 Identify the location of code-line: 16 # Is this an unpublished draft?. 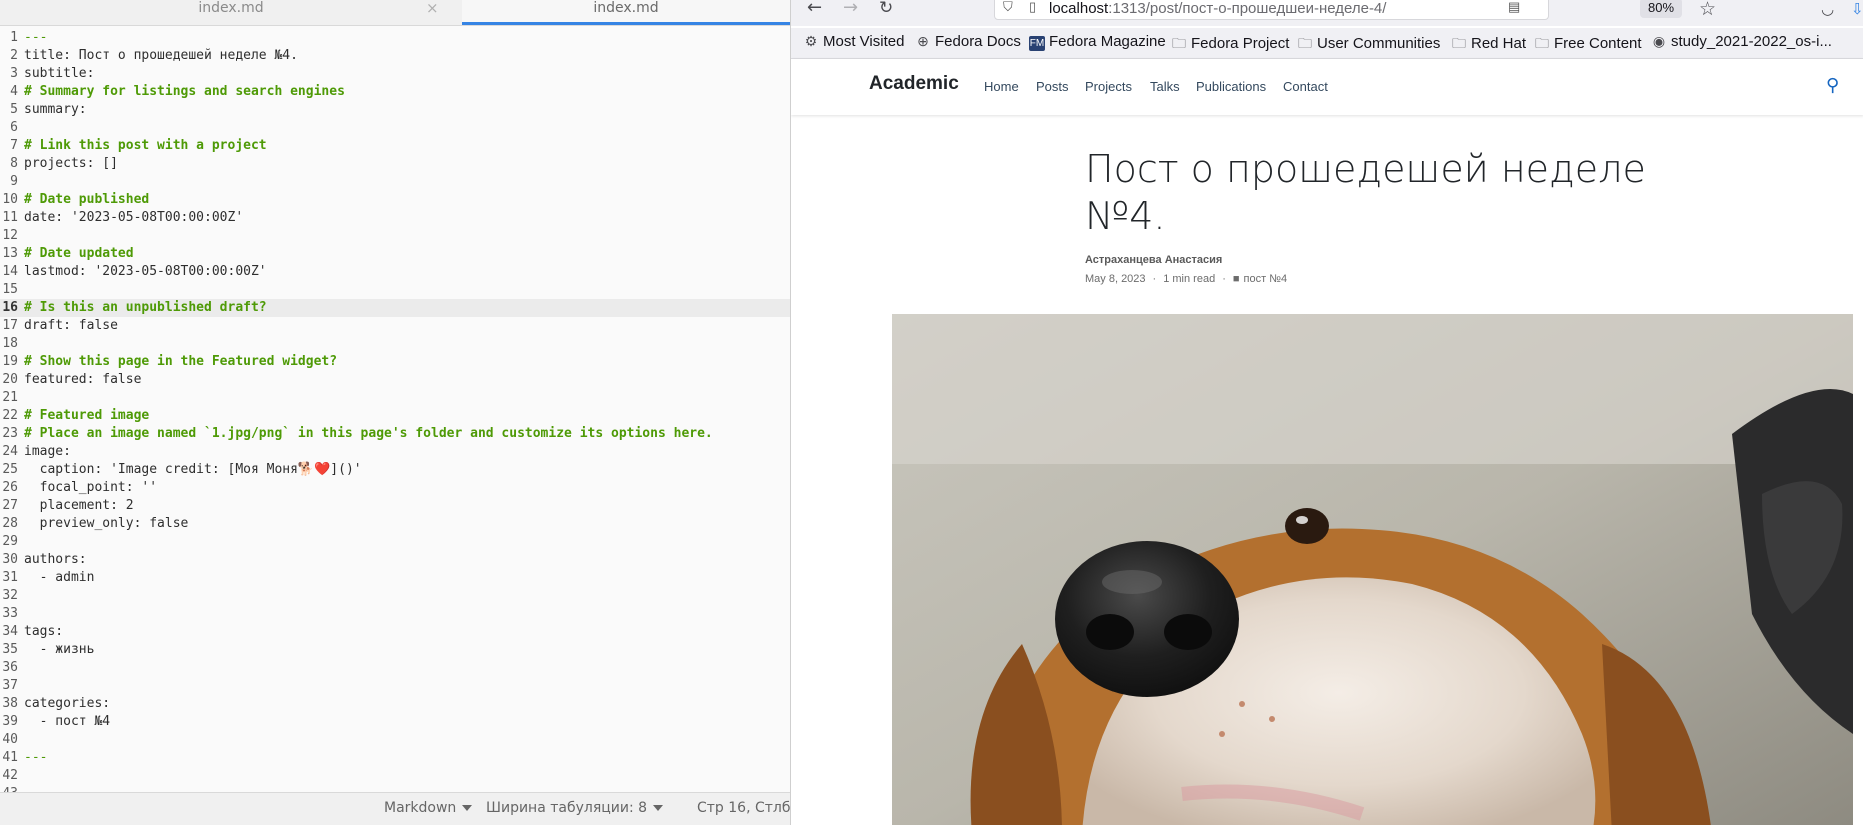
(395, 308).